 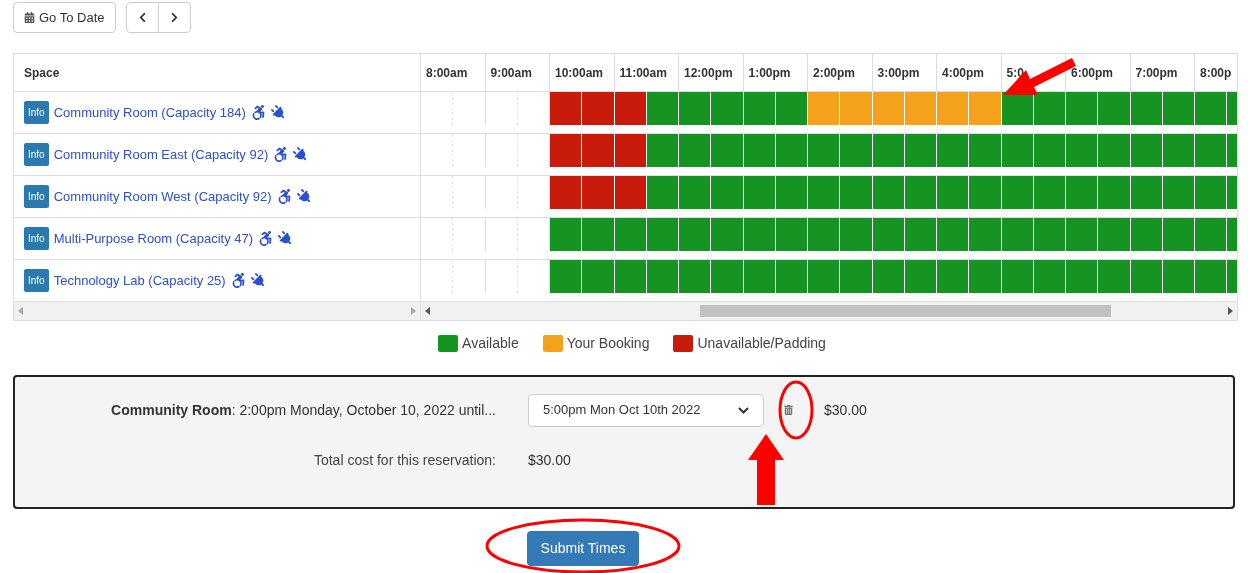 I want to click on scroll-right-icon, so click(x=1230, y=311).